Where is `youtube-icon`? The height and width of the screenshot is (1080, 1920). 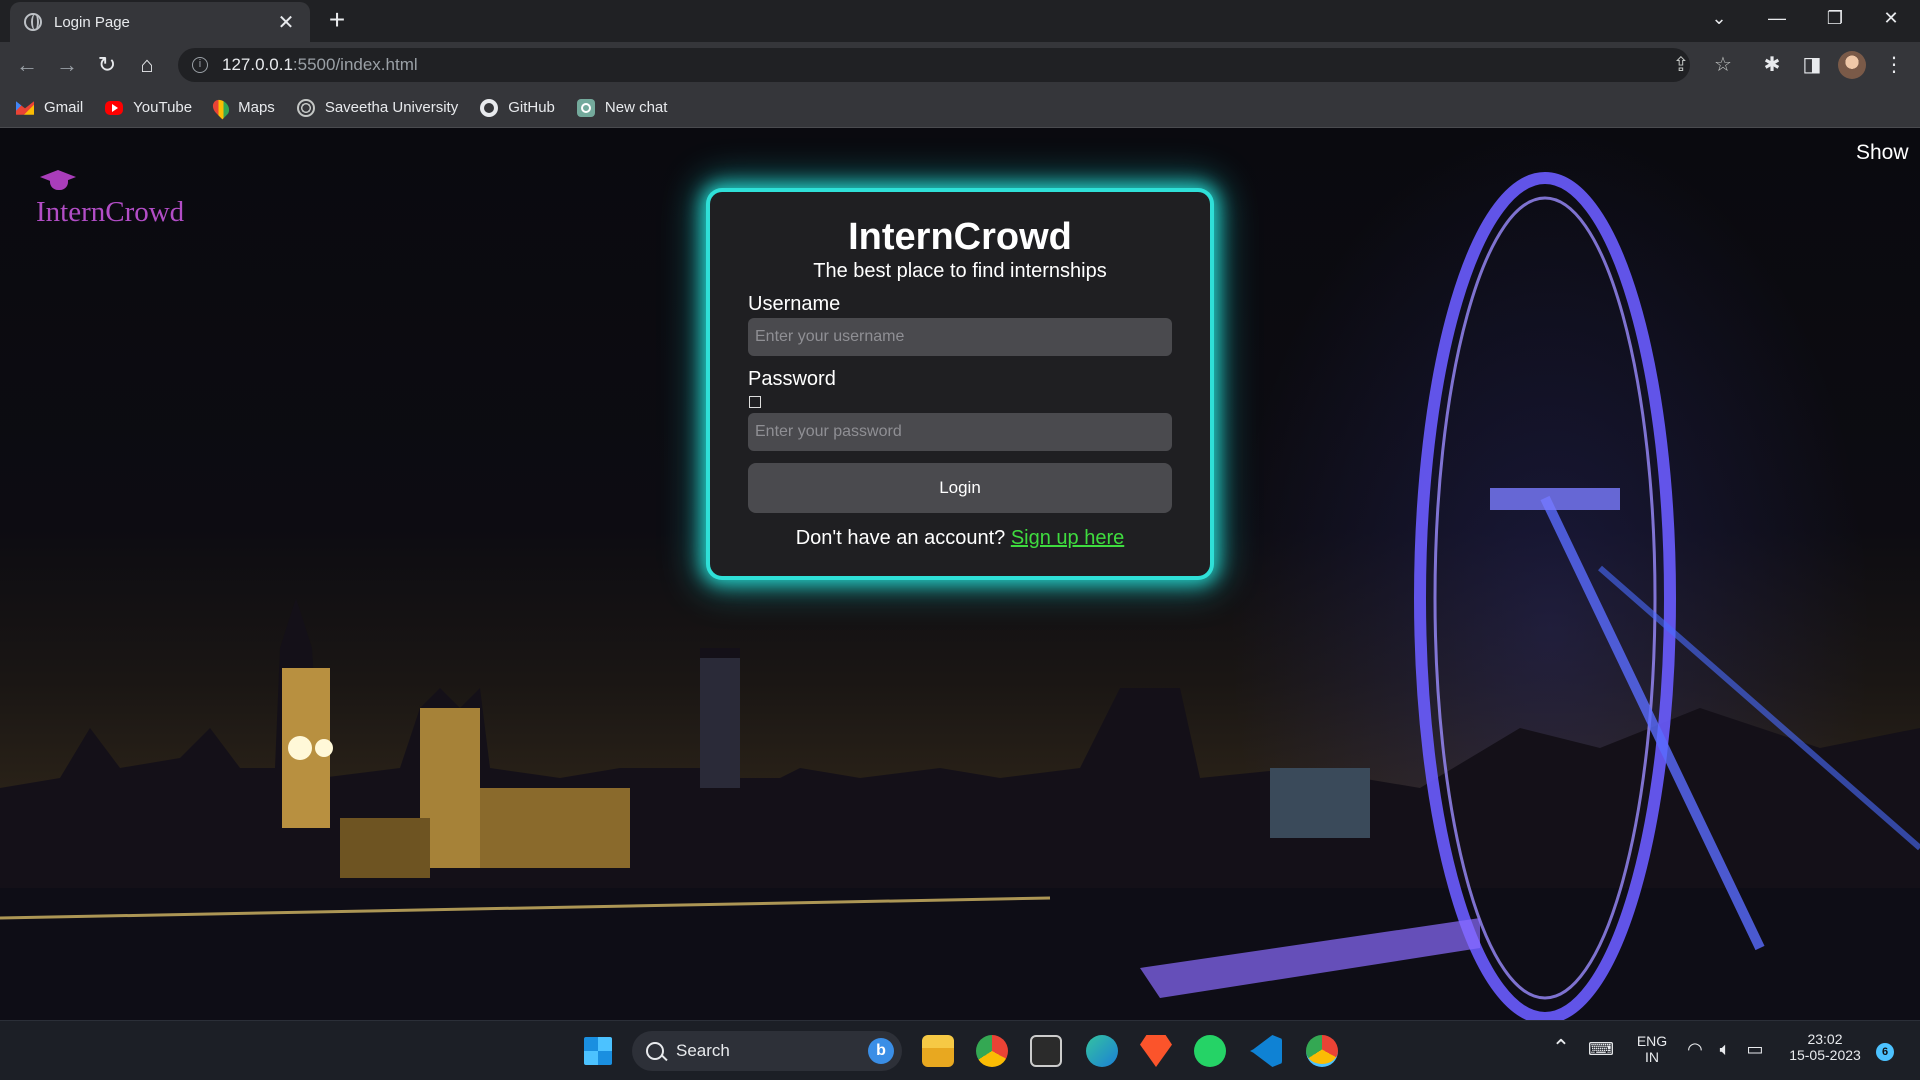
youtube-icon is located at coordinates (114, 107).